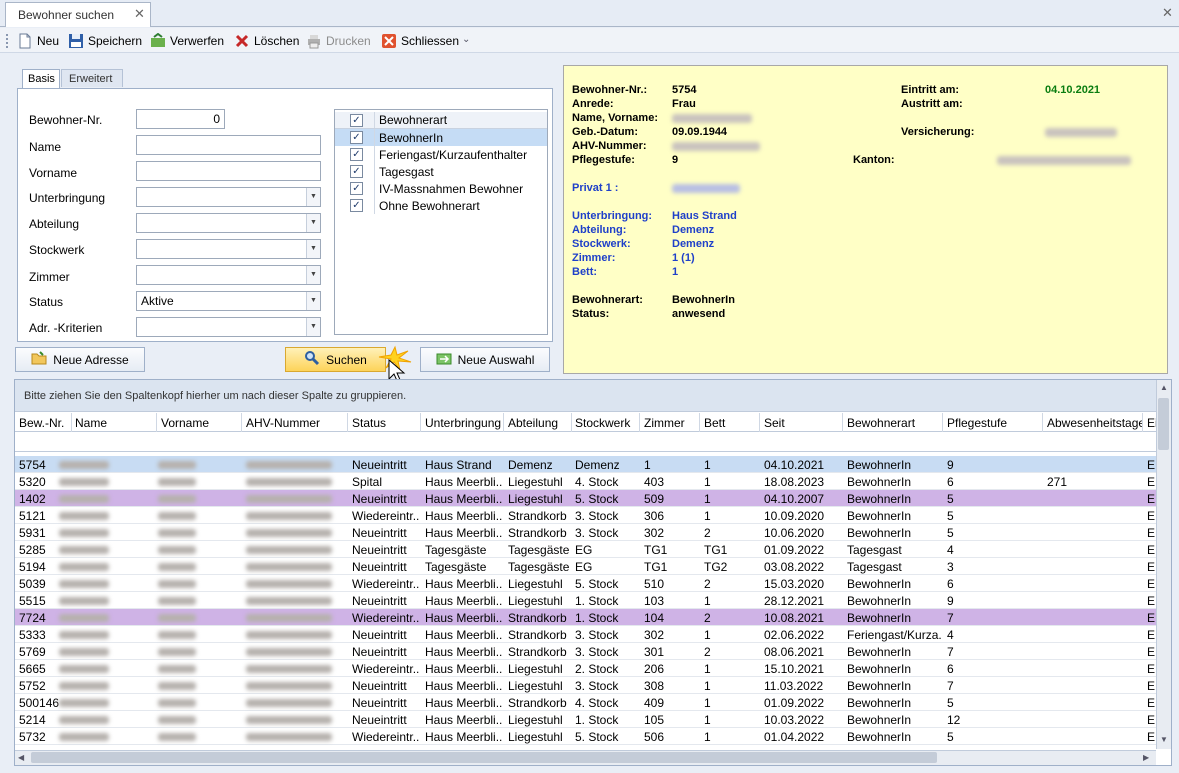 The height and width of the screenshot is (773, 1179). What do you see at coordinates (335, 359) in the screenshot?
I see `search-button: Suchen` at bounding box center [335, 359].